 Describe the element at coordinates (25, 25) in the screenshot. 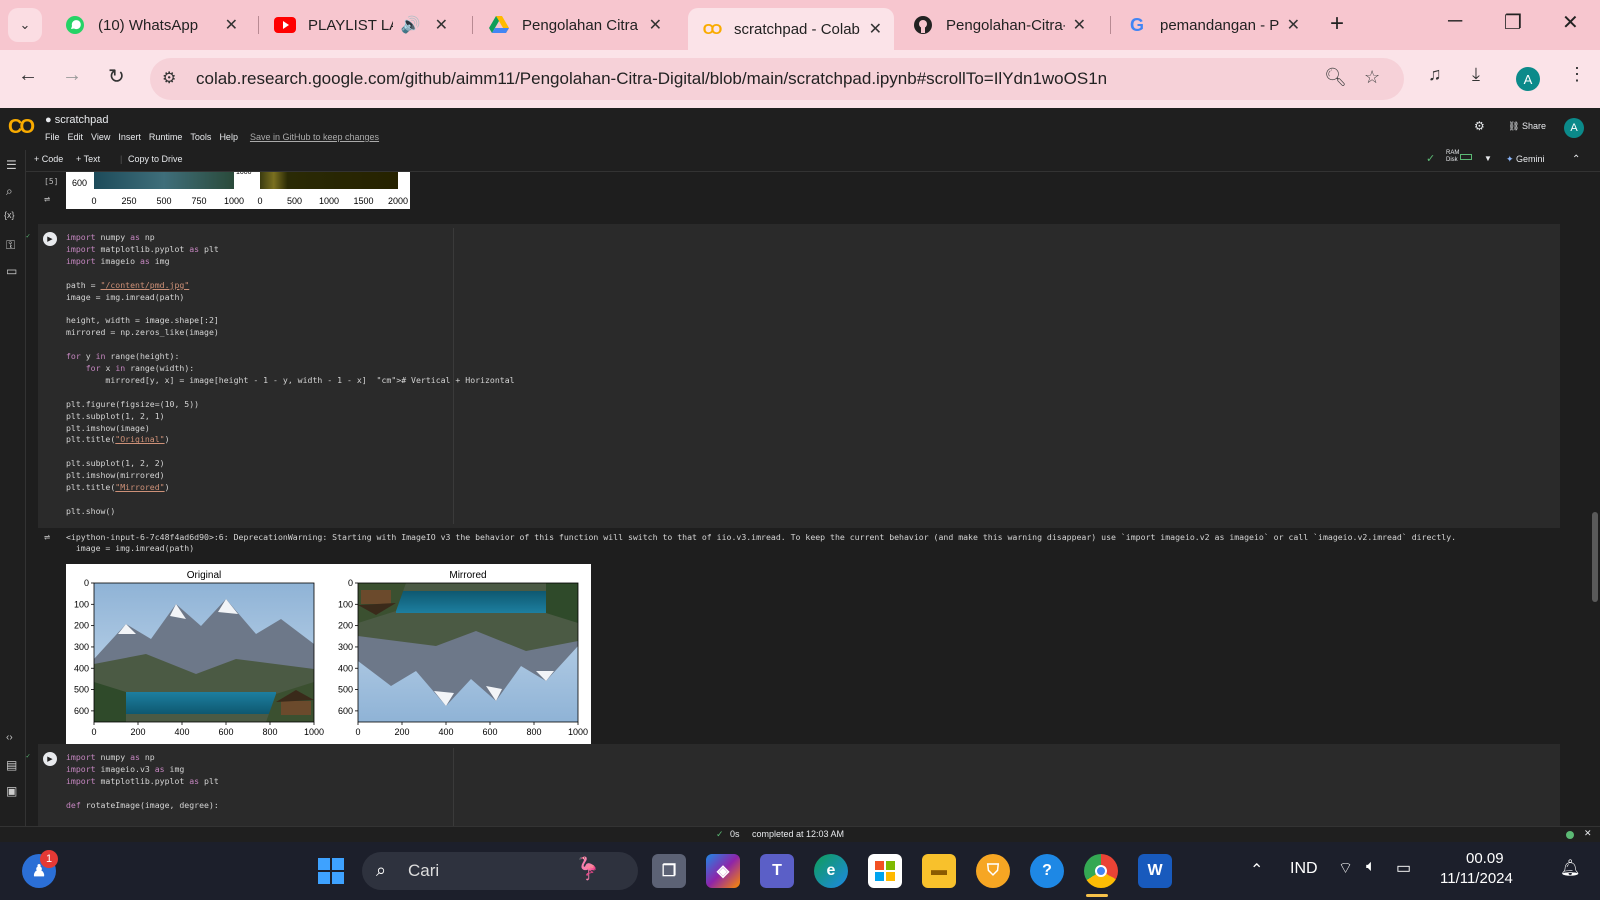

I see `tab-search-button: ⌄` at that location.